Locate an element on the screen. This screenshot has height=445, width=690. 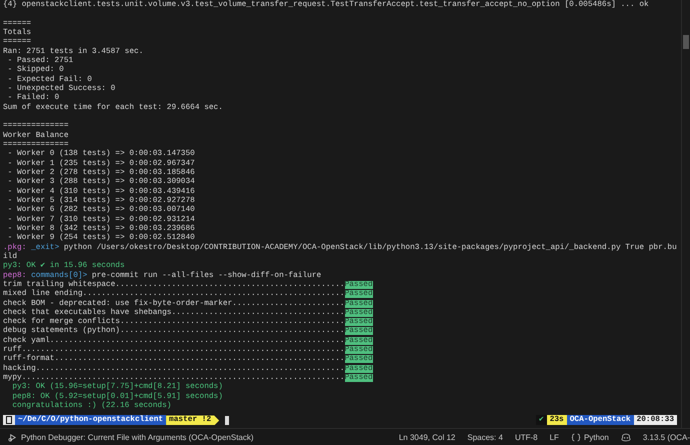
indentation-setting: Spaces: 4 is located at coordinates (485, 437).